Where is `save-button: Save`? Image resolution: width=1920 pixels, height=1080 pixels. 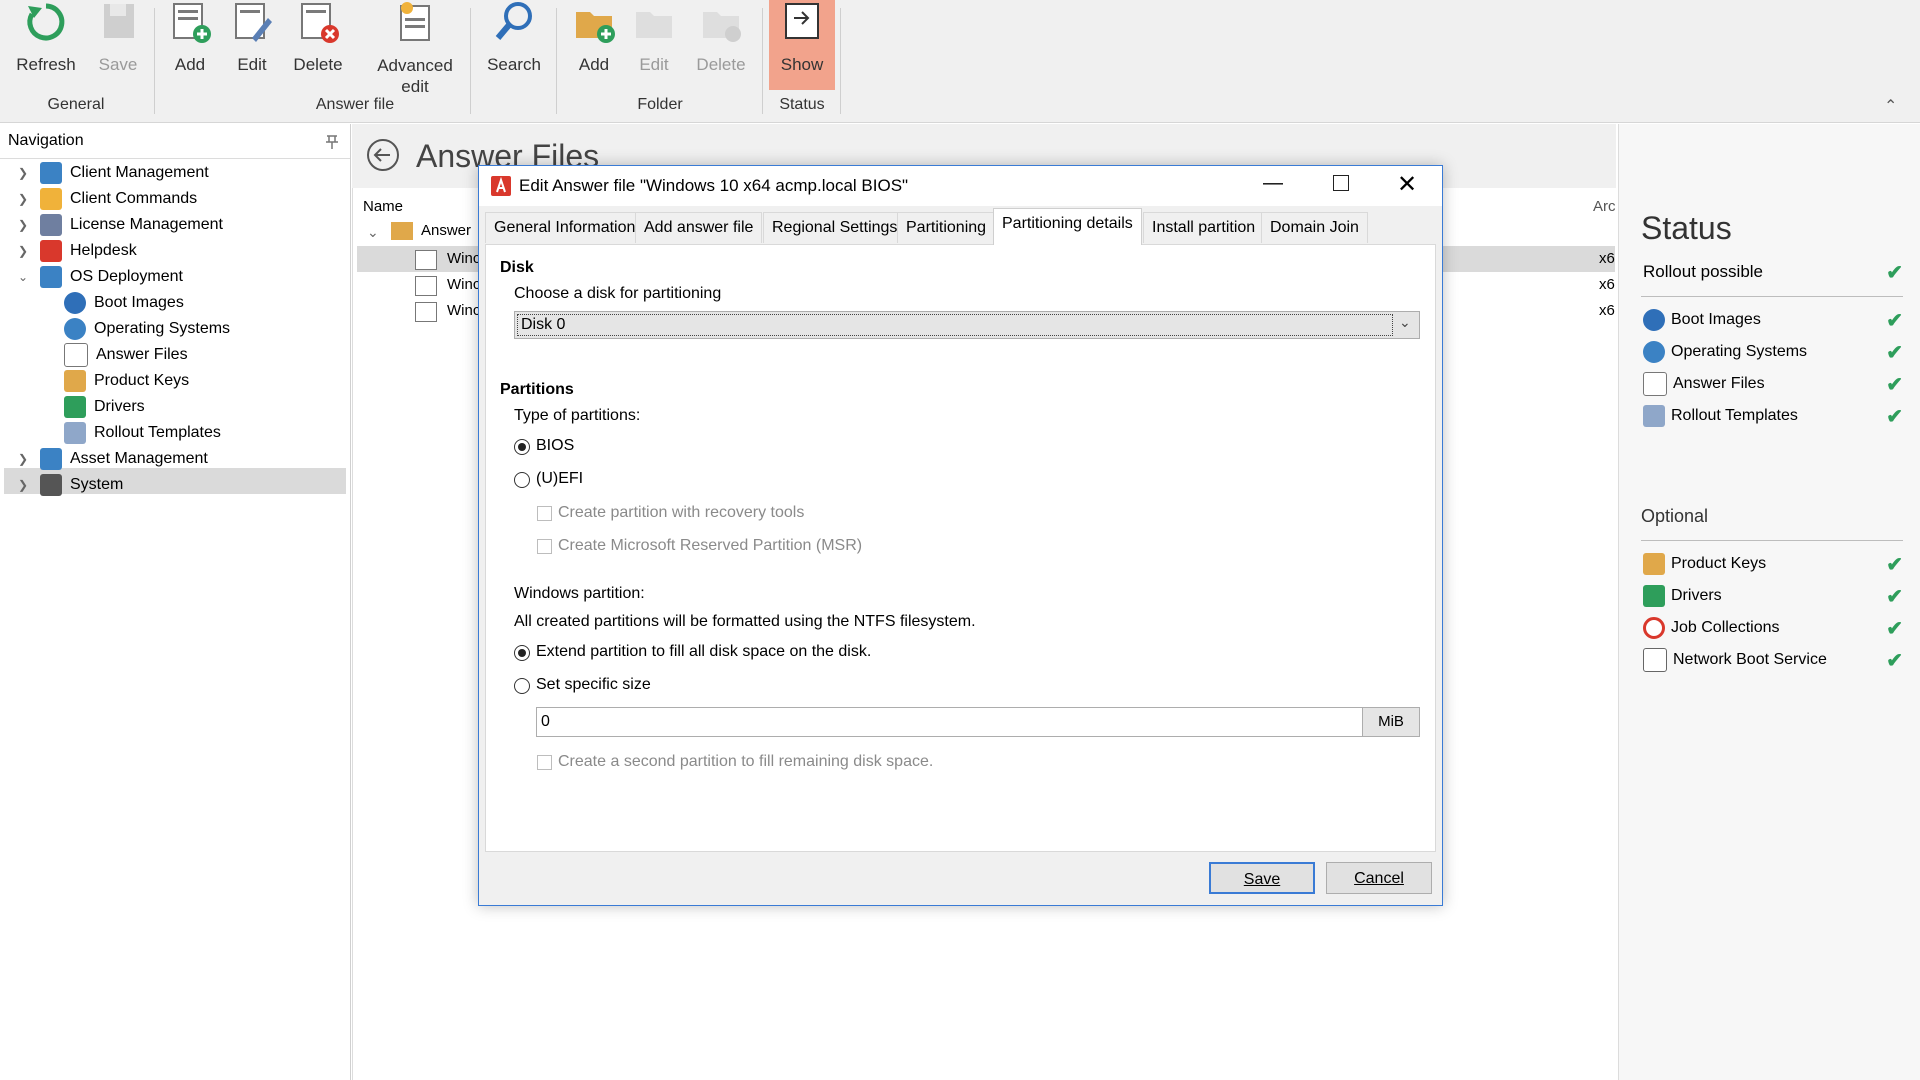 save-button: Save is located at coordinates (1262, 878).